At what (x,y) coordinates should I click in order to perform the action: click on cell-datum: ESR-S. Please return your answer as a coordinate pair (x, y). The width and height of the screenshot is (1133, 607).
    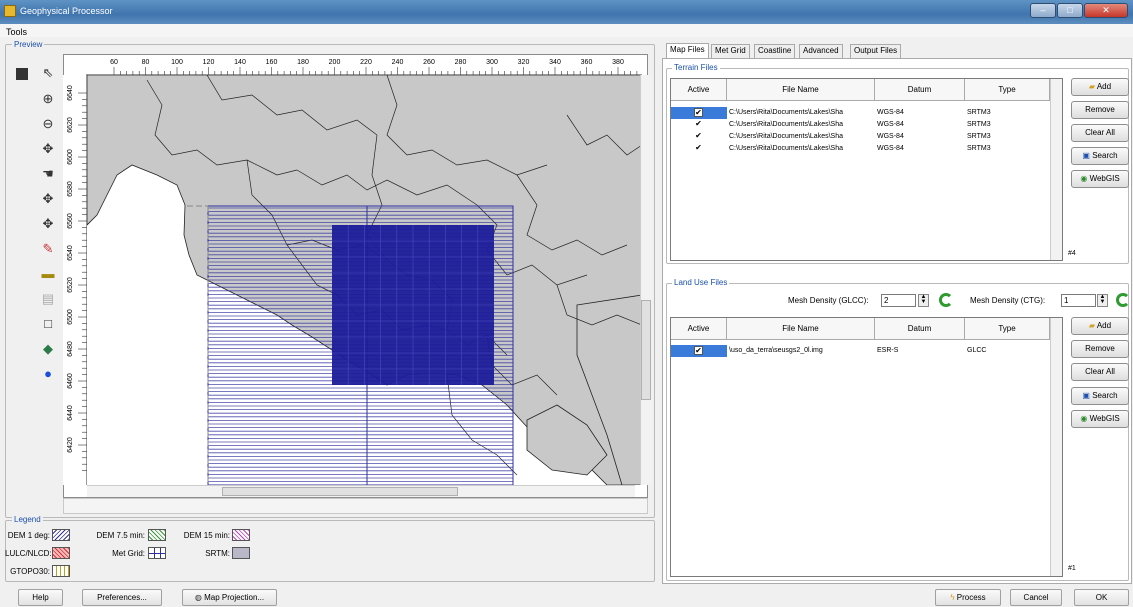
    Looking at the image, I should click on (888, 350).